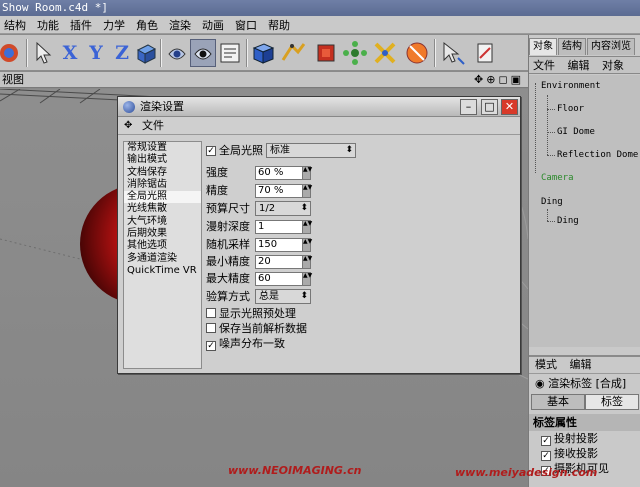 The image size is (640, 487). Describe the element at coordinates (349, 150) in the screenshot. I see `select-arrow-icon: ⬍` at that location.